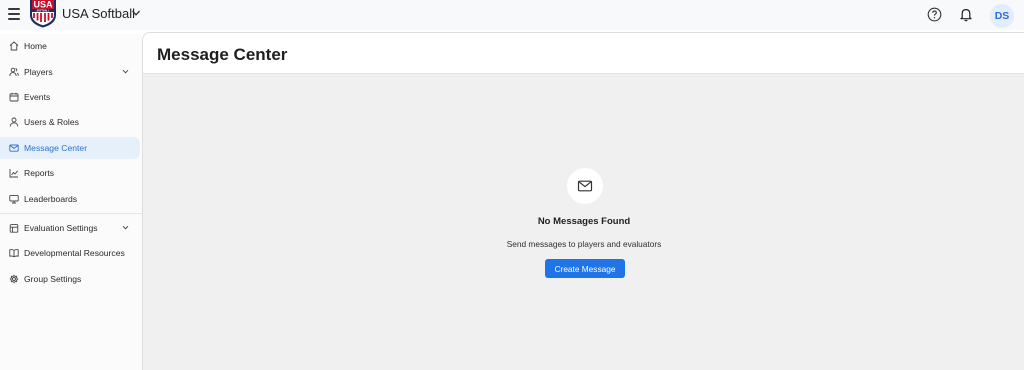 Image resolution: width=1024 pixels, height=370 pixels. Describe the element at coordinates (14, 46) in the screenshot. I see `home-icon` at that location.